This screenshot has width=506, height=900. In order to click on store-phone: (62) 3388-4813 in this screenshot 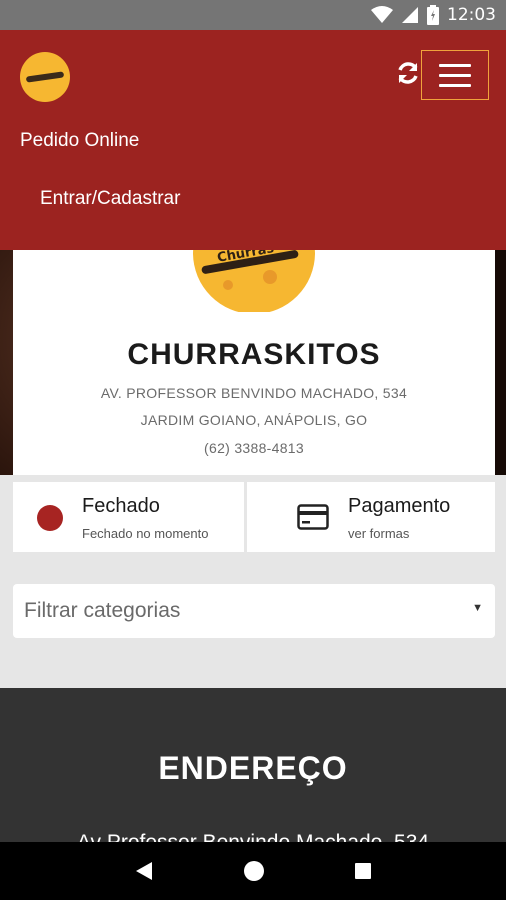, I will do `click(254, 448)`.